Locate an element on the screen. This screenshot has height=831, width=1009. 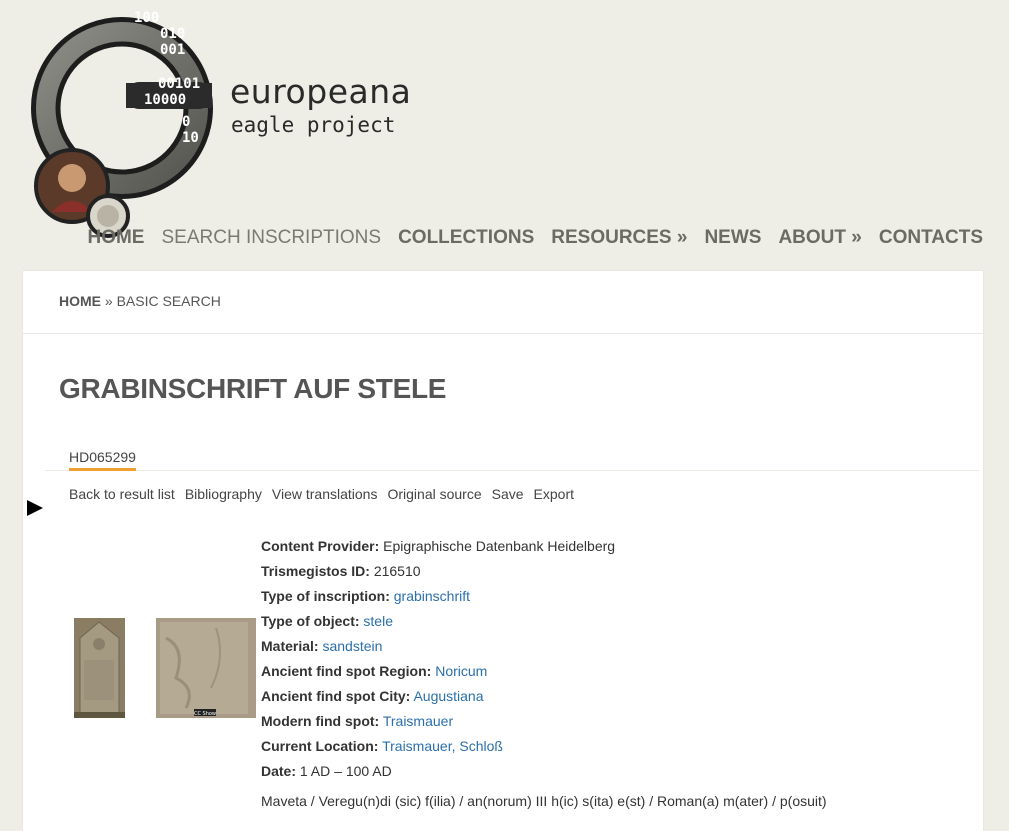
breadcrumb-home: HOME is located at coordinates (80, 301).